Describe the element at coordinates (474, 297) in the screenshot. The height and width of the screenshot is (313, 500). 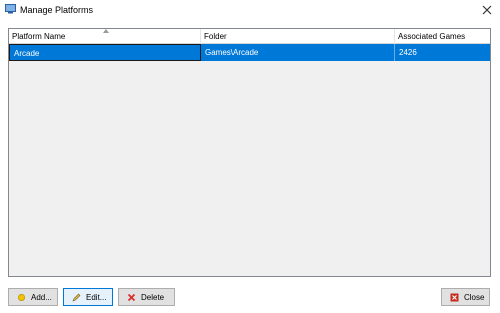
I see `close-button-label: Close` at that location.